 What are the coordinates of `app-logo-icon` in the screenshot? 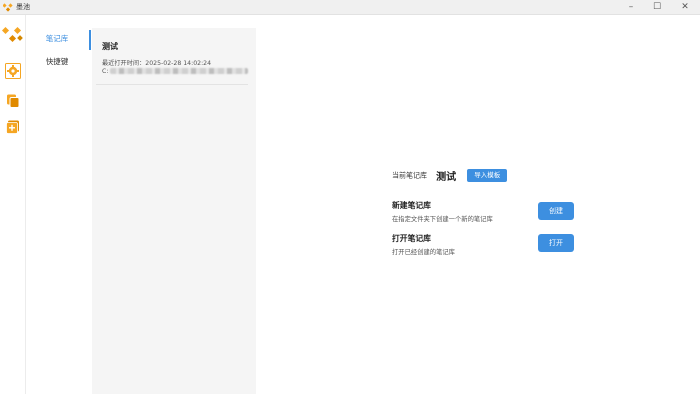 It's located at (8, 7).